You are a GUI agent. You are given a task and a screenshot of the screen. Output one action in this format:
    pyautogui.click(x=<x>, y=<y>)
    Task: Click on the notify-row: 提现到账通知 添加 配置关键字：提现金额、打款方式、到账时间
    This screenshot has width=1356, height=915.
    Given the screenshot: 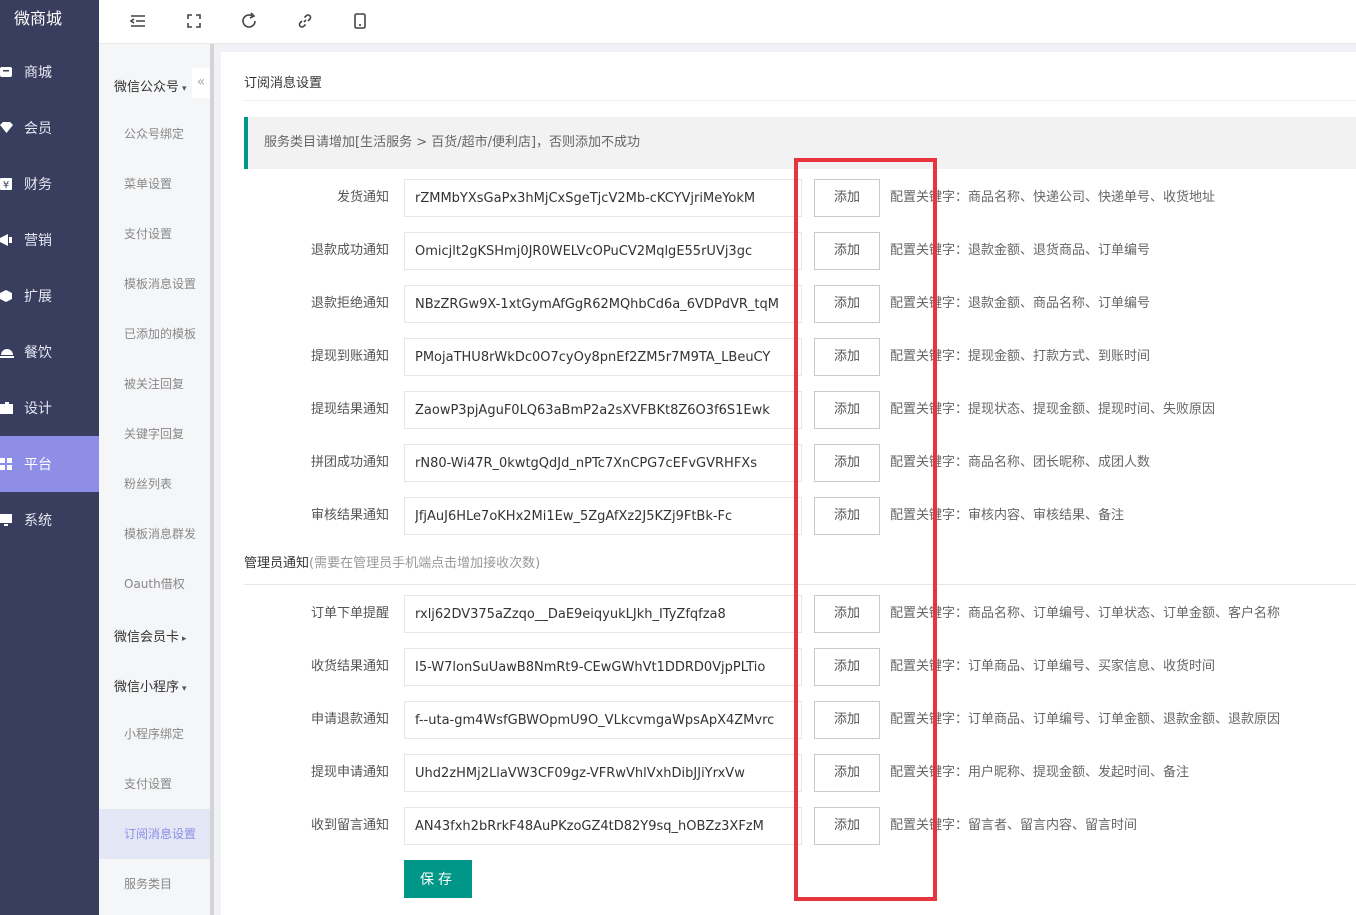 What is the action you would take?
    pyautogui.click(x=788, y=357)
    